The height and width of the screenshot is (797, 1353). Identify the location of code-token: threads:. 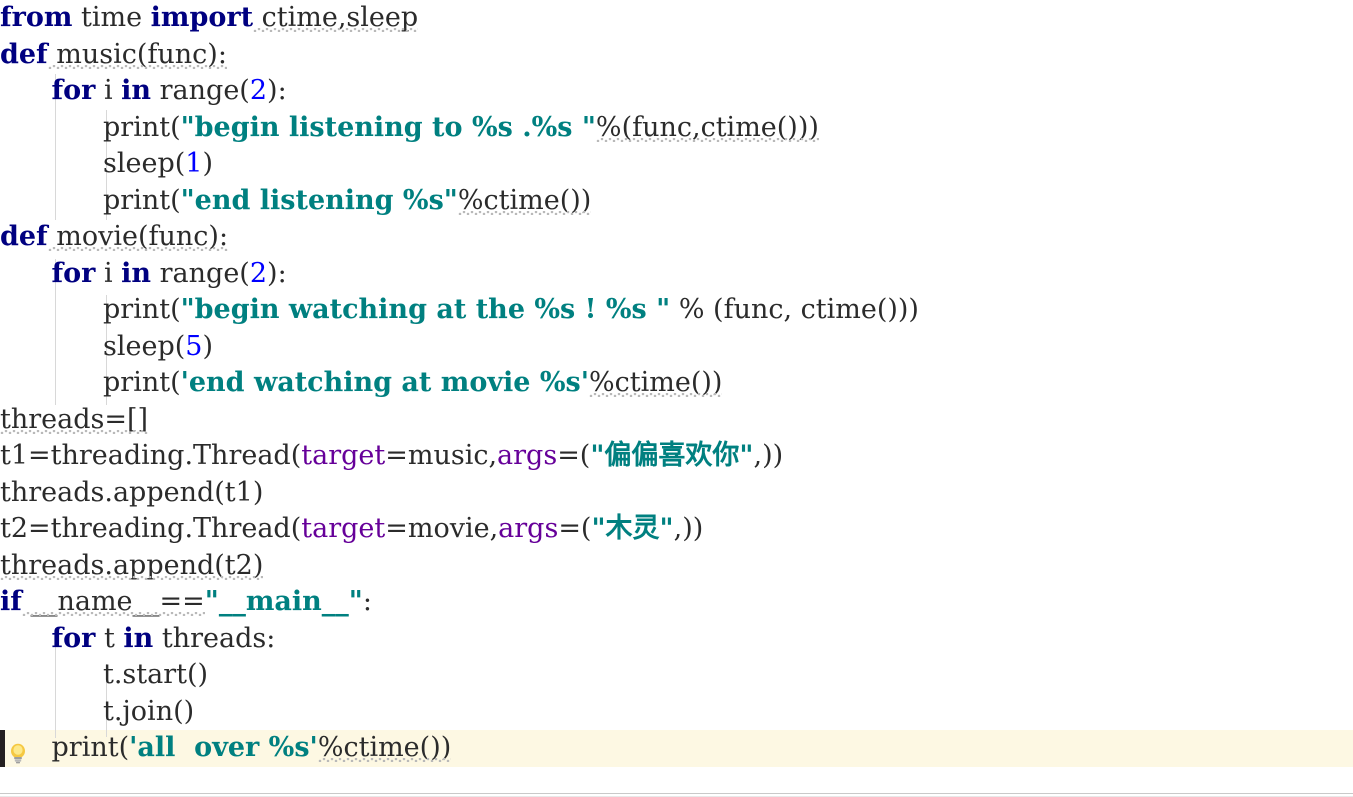
(214, 638).